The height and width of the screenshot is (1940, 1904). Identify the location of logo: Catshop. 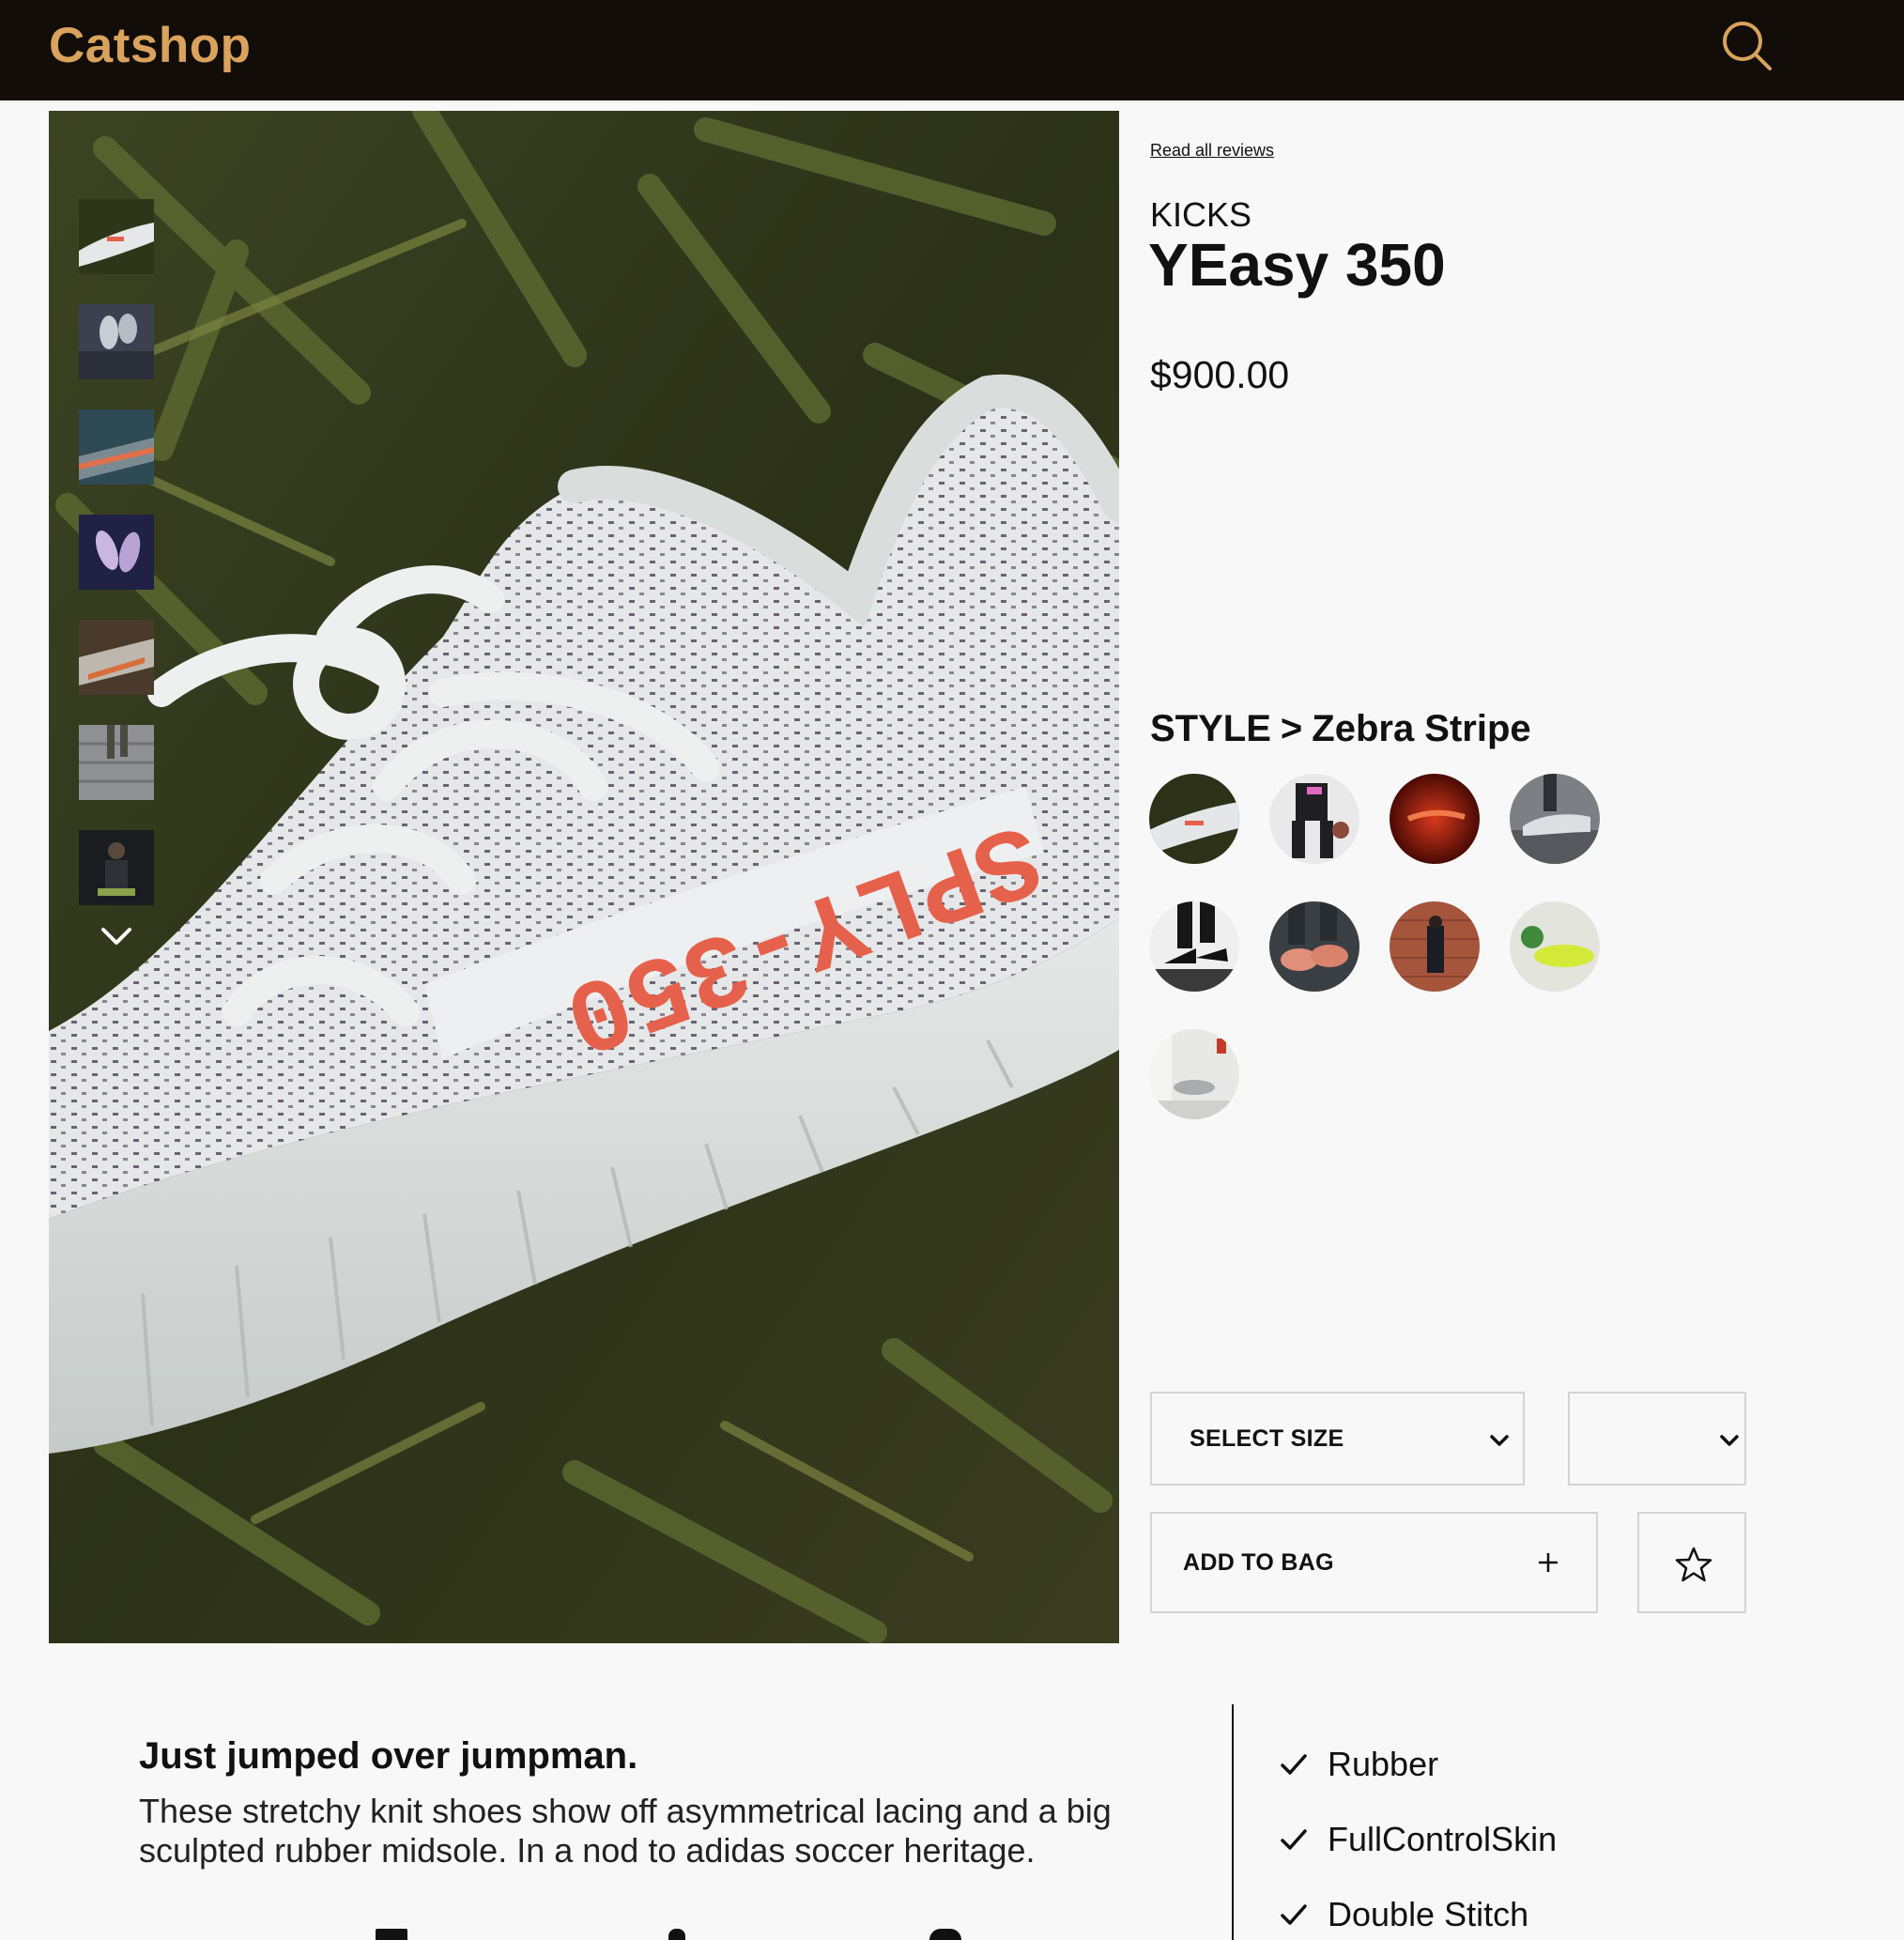
(150, 45).